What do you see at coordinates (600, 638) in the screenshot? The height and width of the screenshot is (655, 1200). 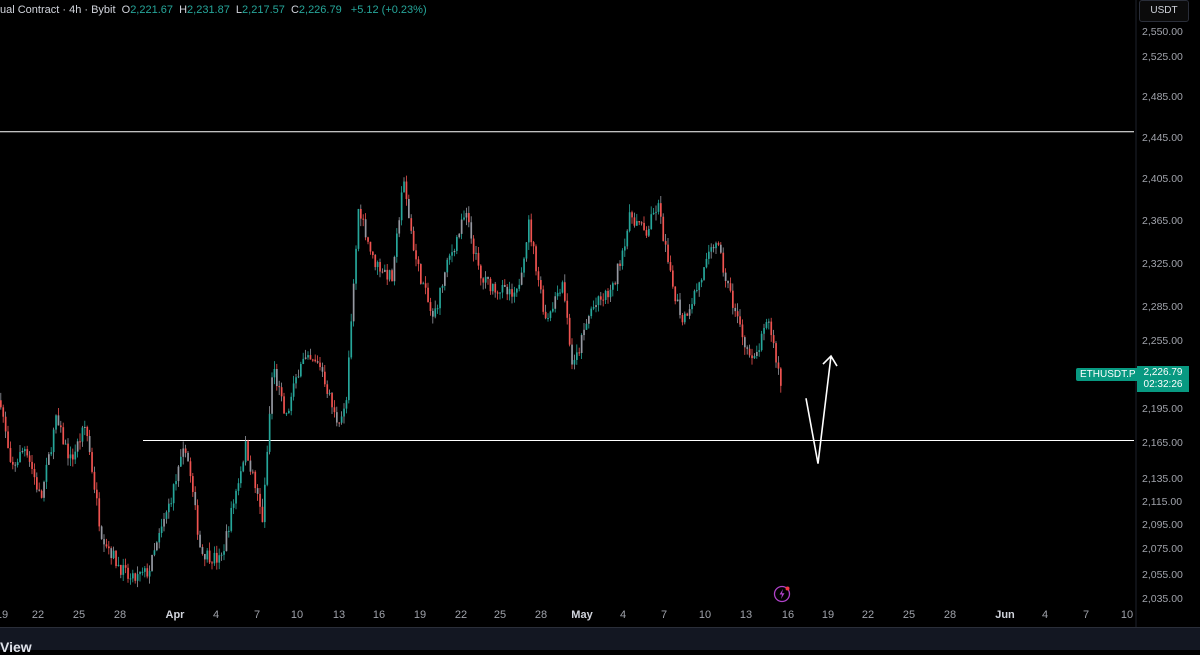 I see `bottom-toolbar` at bounding box center [600, 638].